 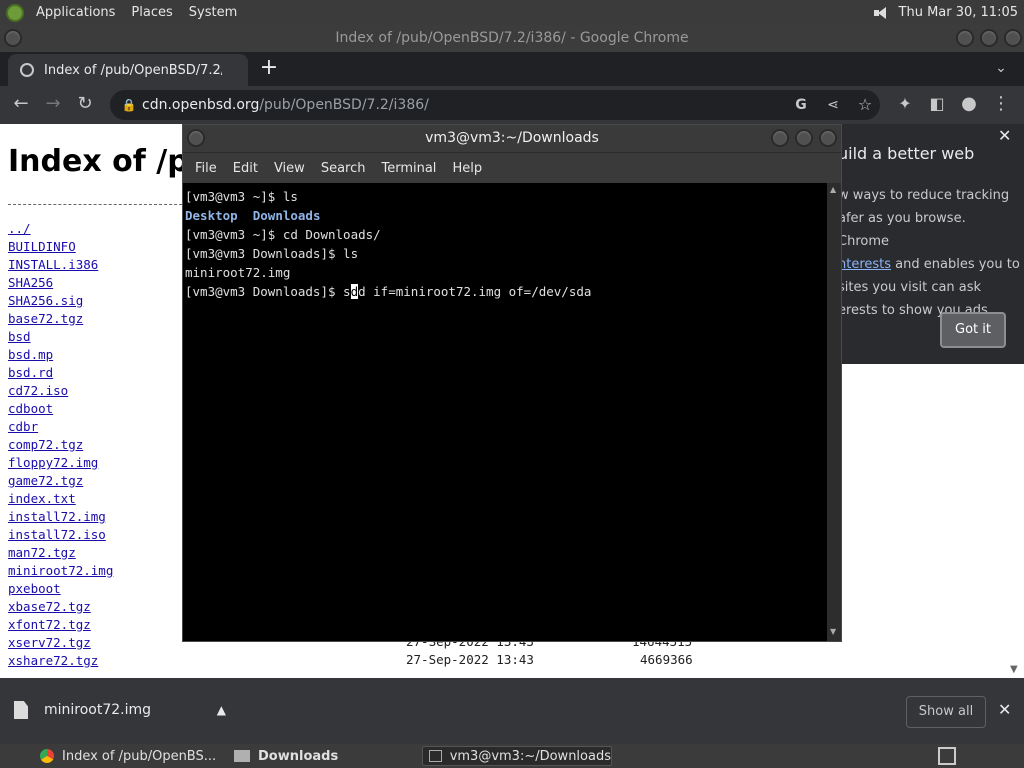 I want to click on file-link: cd72.iso, so click(x=60, y=391).